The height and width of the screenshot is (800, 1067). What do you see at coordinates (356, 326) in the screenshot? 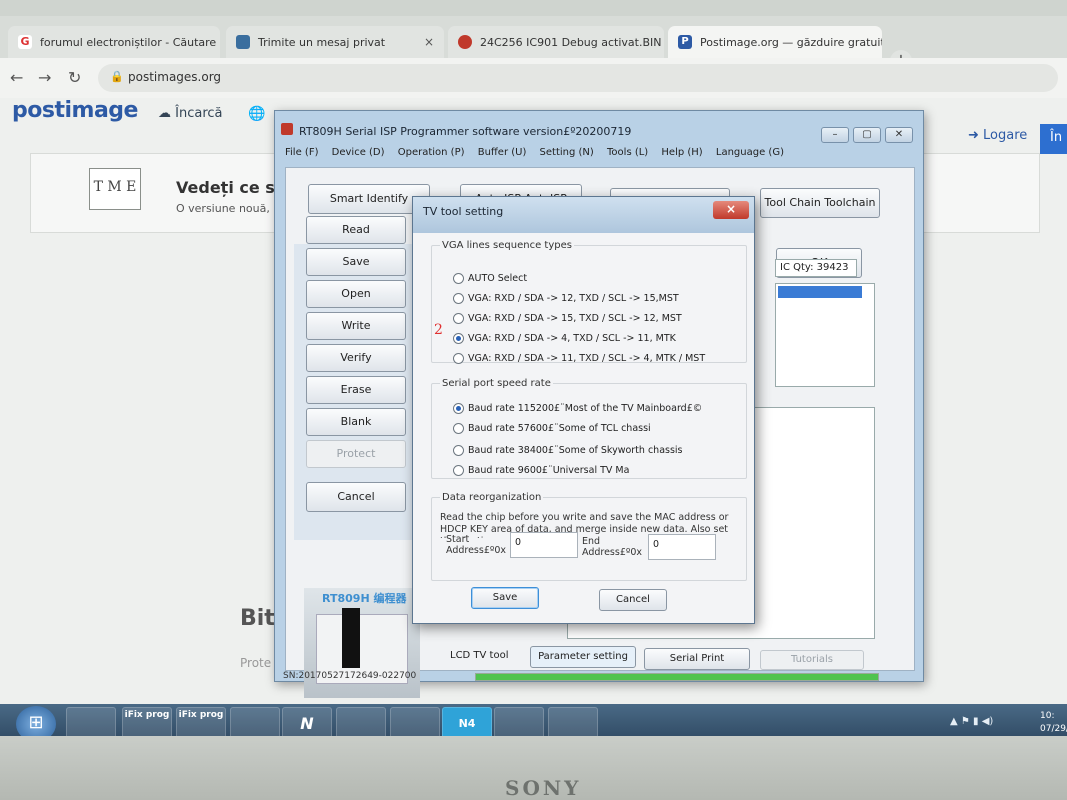
I see `write-button: Write` at bounding box center [356, 326].